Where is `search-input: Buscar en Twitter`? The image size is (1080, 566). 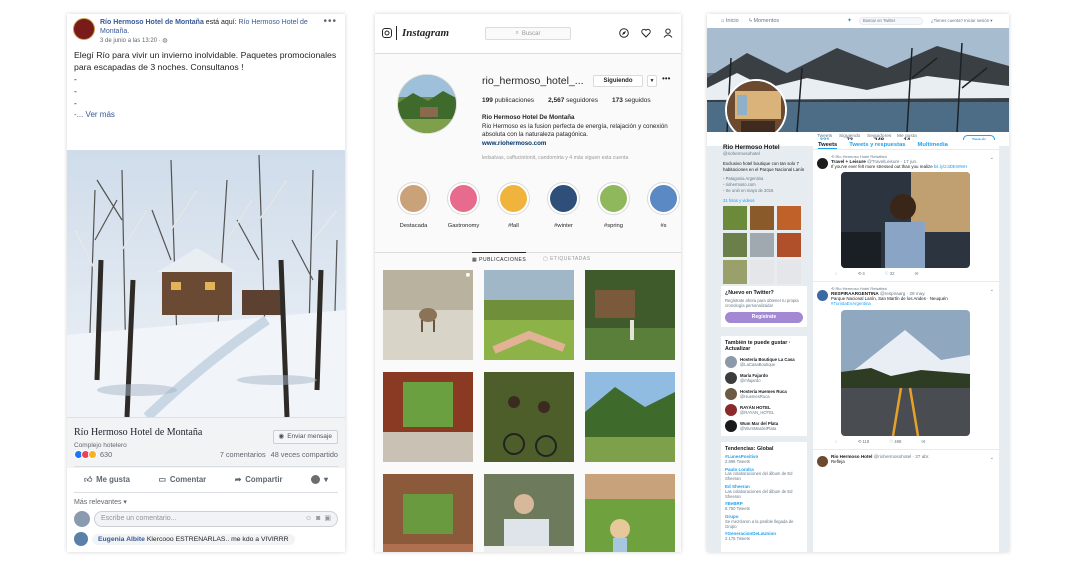 search-input: Buscar en Twitter is located at coordinates (891, 21).